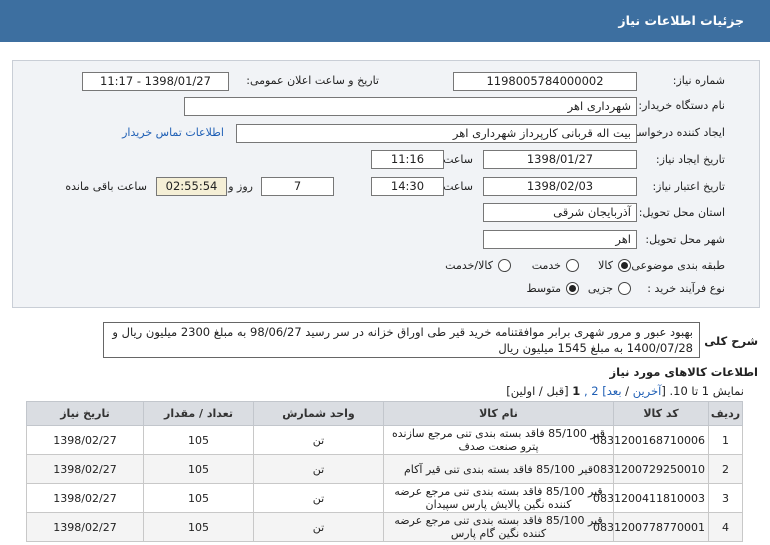 This screenshot has height=545, width=770. What do you see at coordinates (191, 186) in the screenshot?
I see `remaining-time-field: 02:55:54` at bounding box center [191, 186].